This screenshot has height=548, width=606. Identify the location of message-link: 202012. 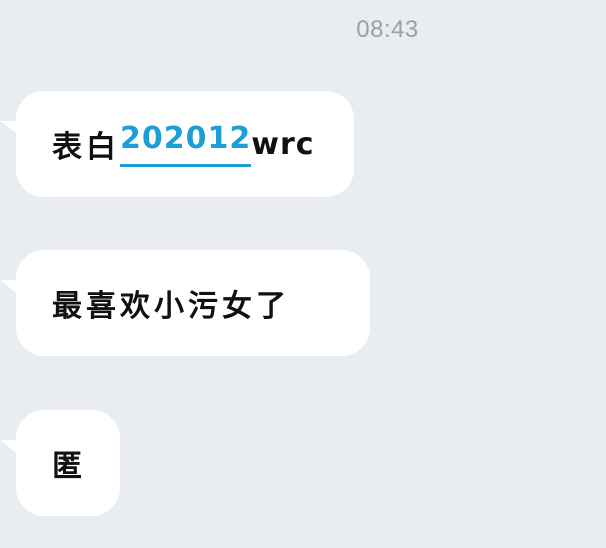
(186, 144).